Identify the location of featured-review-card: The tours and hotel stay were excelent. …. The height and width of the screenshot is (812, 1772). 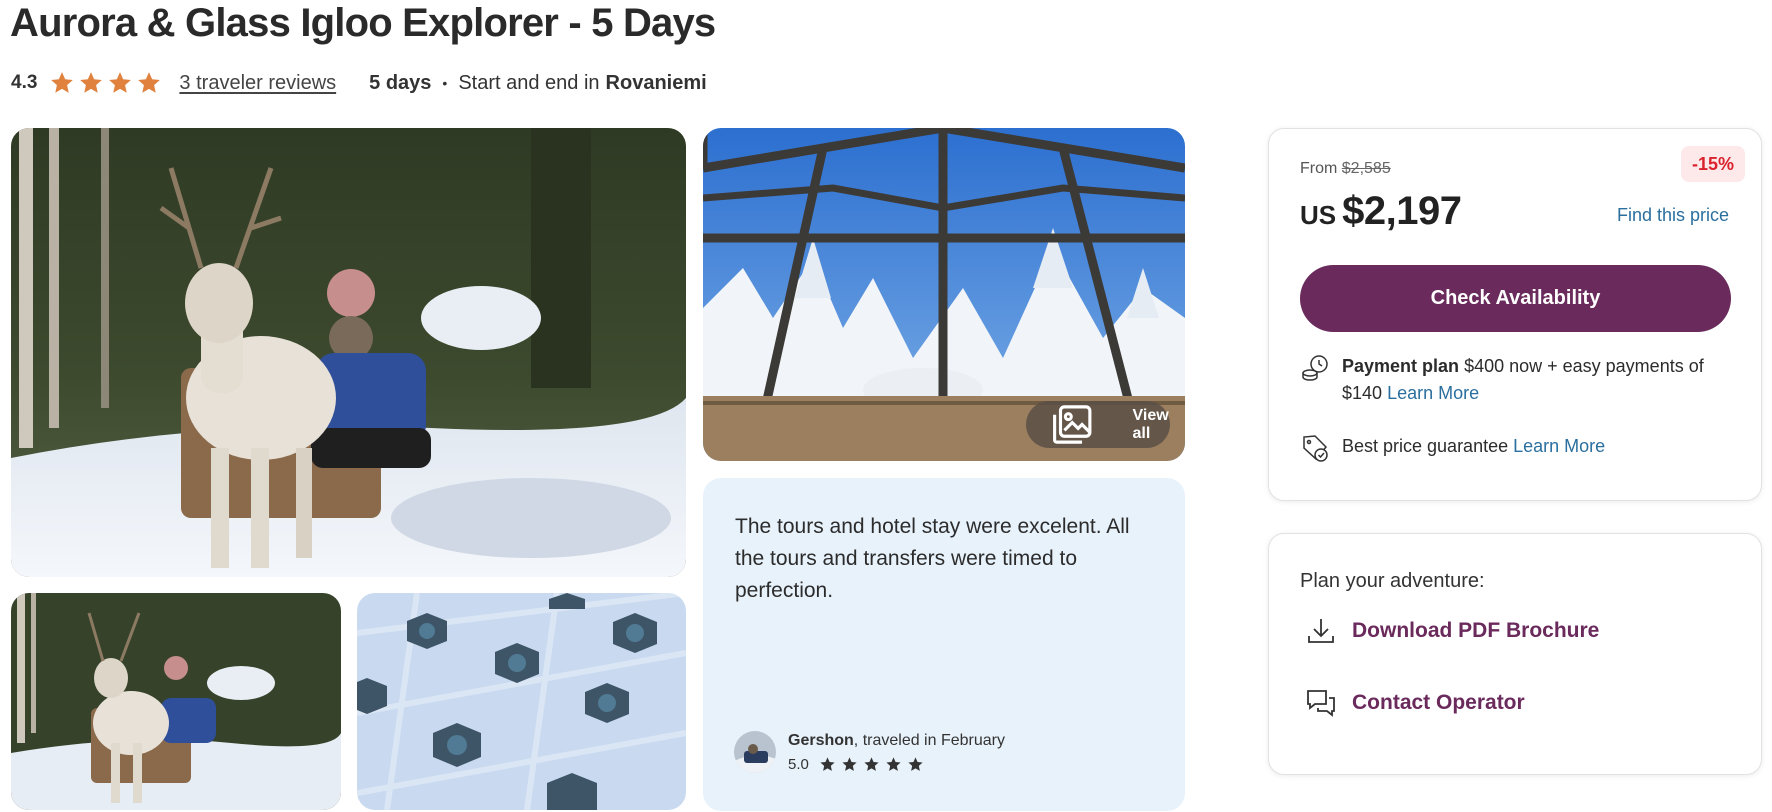
(944, 644).